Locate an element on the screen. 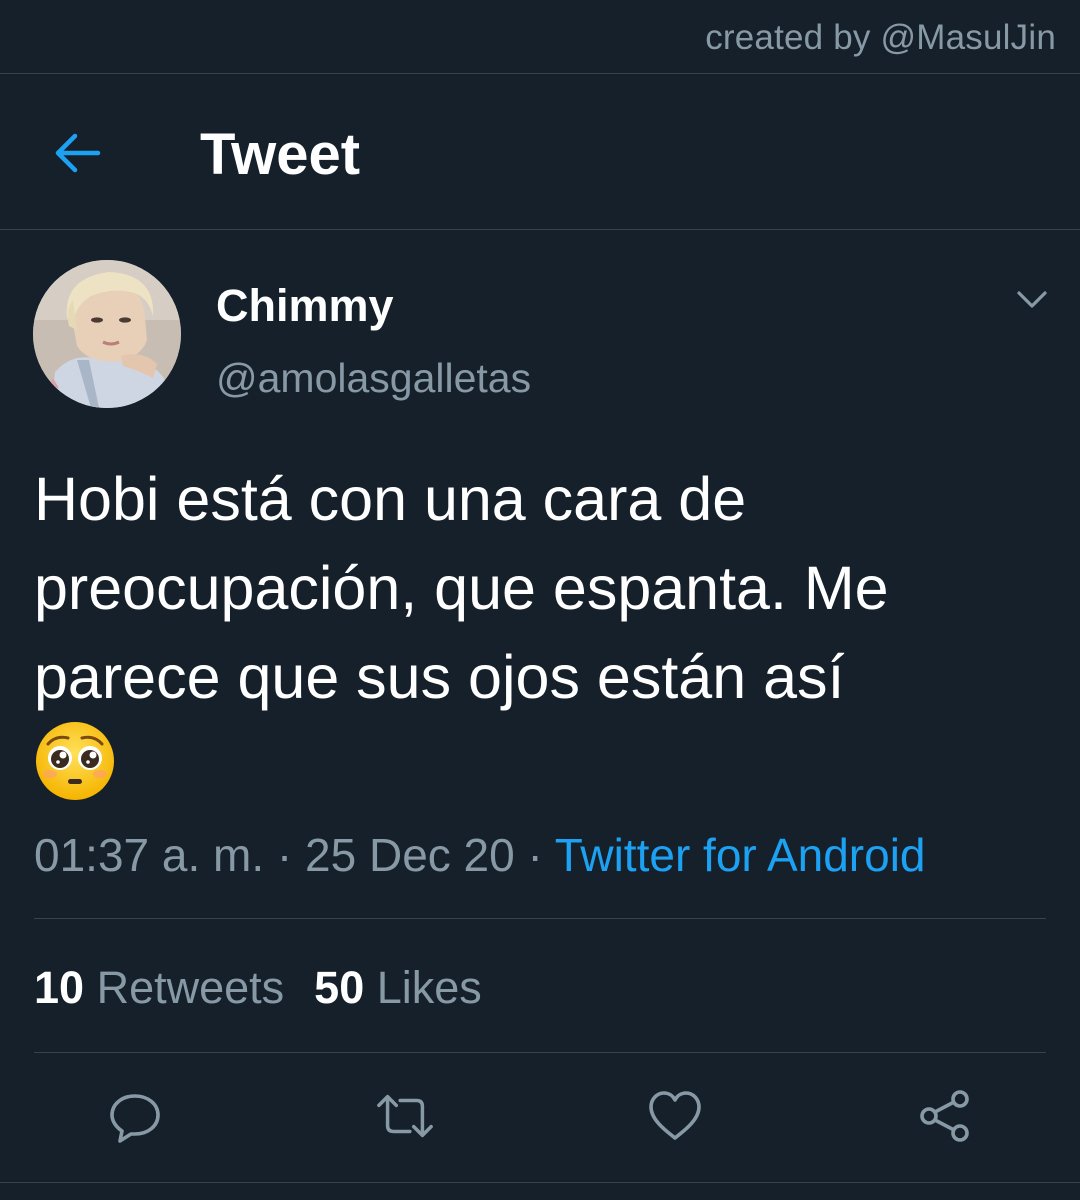 Image resolution: width=1080 pixels, height=1200 pixels. tweet-time: 01:37 a. m. is located at coordinates (149, 855).